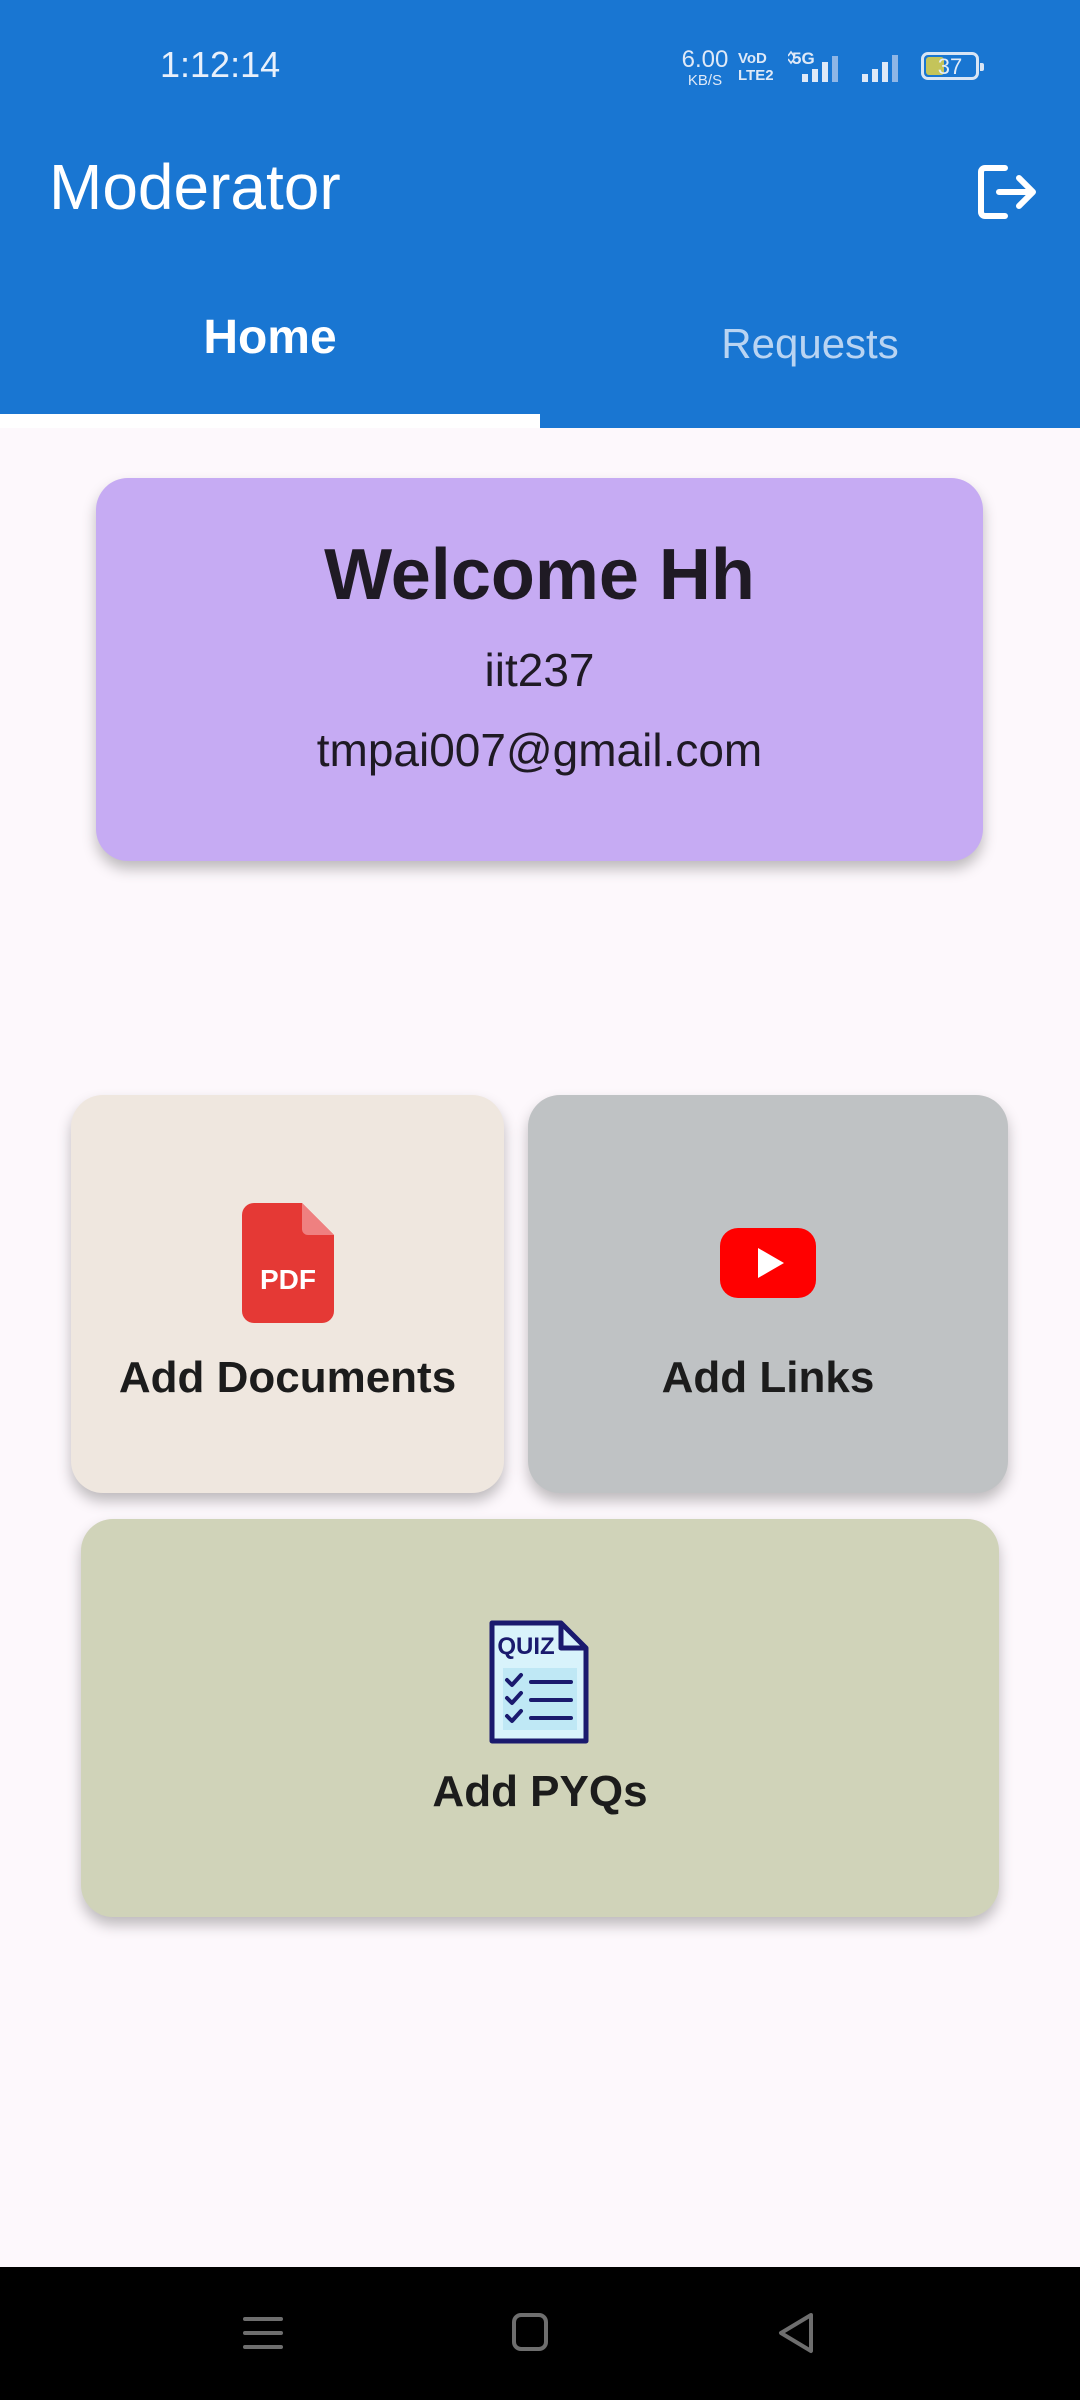 This screenshot has height=2400, width=1080. What do you see at coordinates (810, 344) in the screenshot?
I see `tab-requests: Requests` at bounding box center [810, 344].